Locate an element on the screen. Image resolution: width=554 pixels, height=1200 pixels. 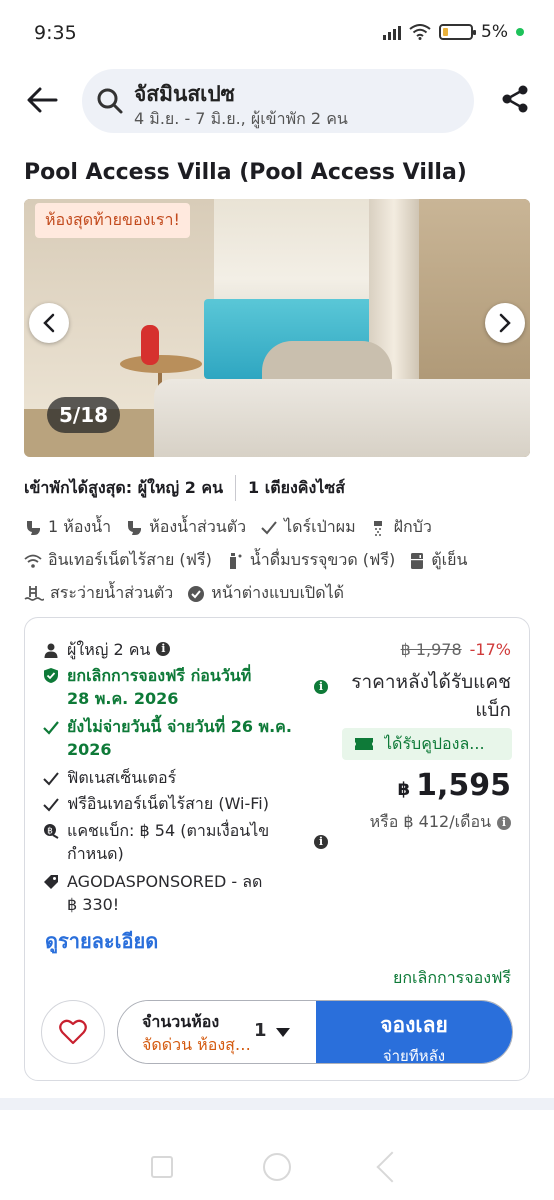
offer-wifi: ฟรีอินเทอร์เน็ตไร้สาย (Wi-Fi) is located at coordinates (156, 805).